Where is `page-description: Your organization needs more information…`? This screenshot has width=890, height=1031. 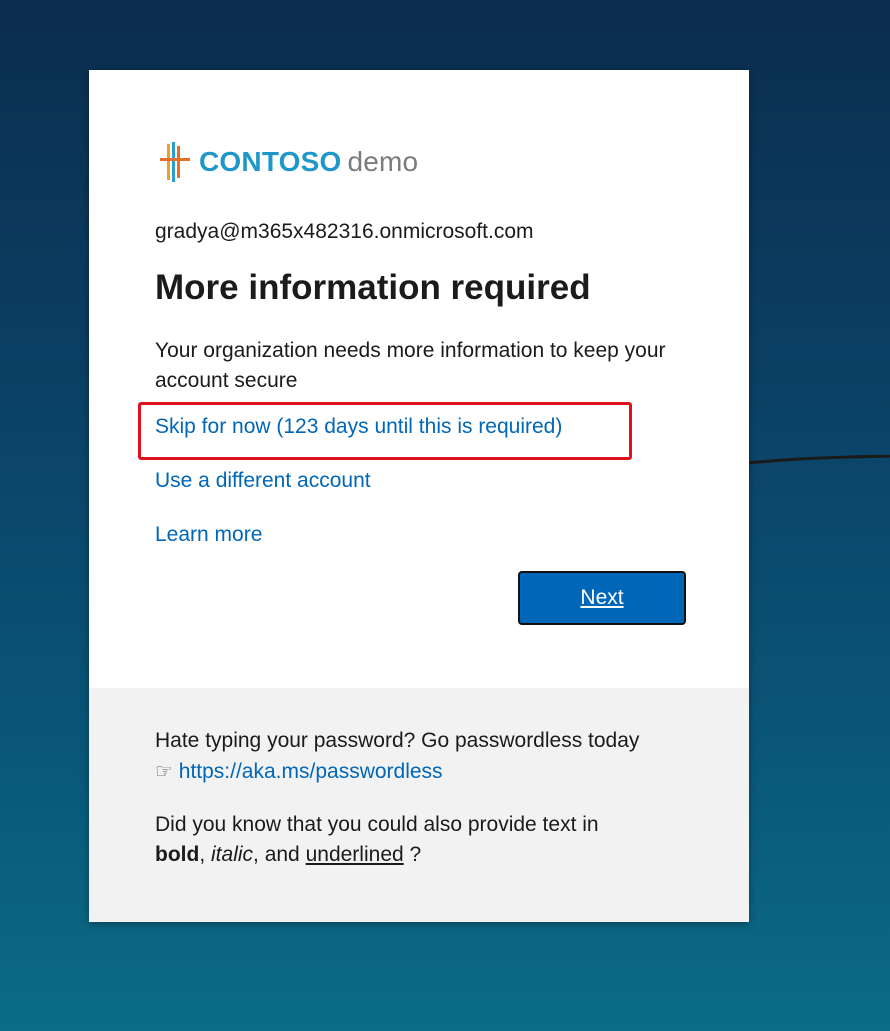 page-description: Your organization needs more information… is located at coordinates (410, 365).